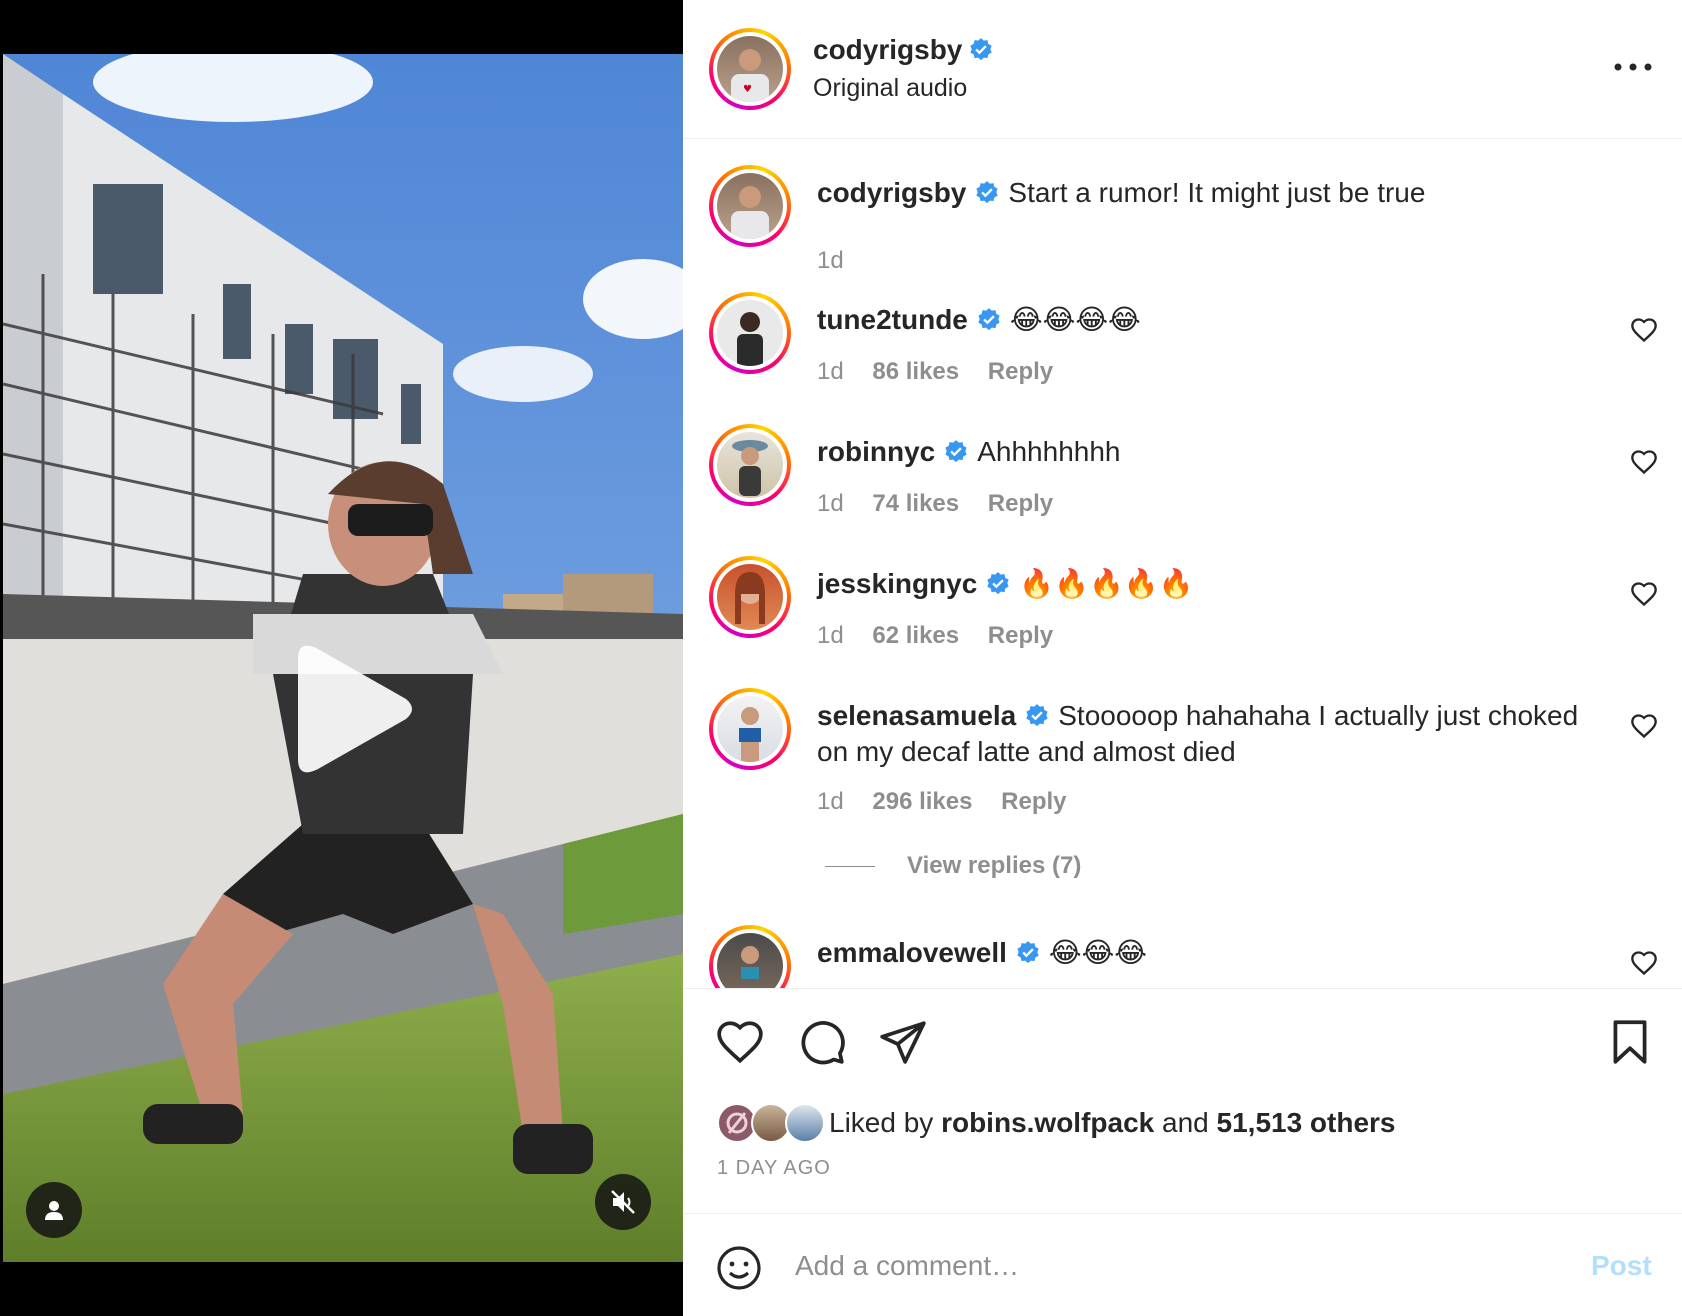 This screenshot has height=1316, width=1682. I want to click on liked-by-prefix: Liked by, so click(881, 1122).